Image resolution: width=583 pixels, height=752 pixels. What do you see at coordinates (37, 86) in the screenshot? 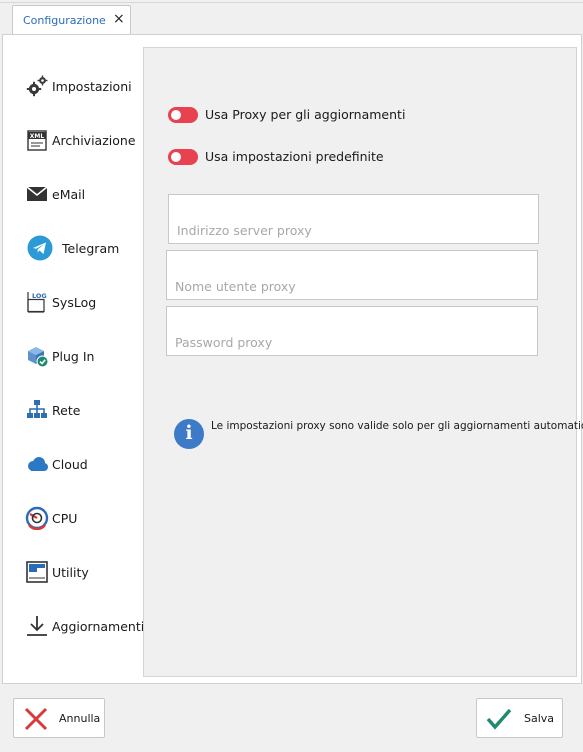
I see `gears-icon` at bounding box center [37, 86].